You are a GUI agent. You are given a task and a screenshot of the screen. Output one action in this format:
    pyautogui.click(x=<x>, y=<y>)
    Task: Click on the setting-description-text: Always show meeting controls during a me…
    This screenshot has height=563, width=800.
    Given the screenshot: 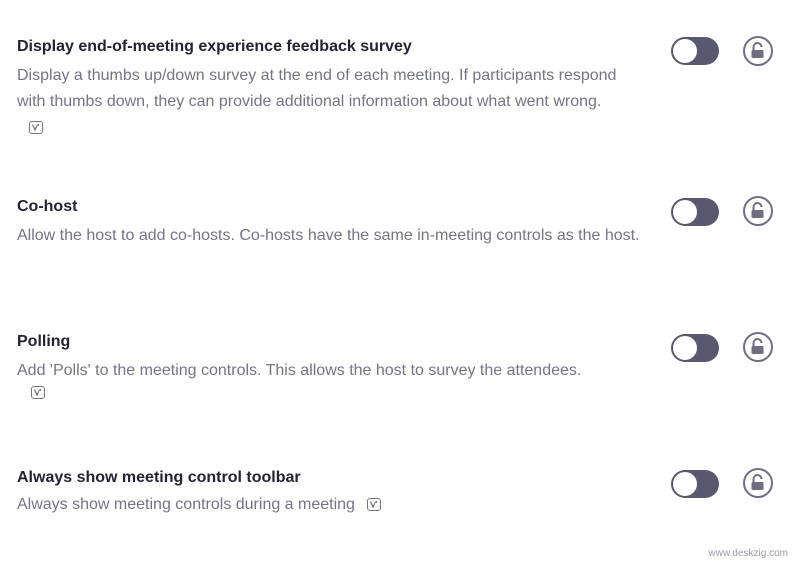 What is the action you would take?
    pyautogui.click(x=186, y=504)
    